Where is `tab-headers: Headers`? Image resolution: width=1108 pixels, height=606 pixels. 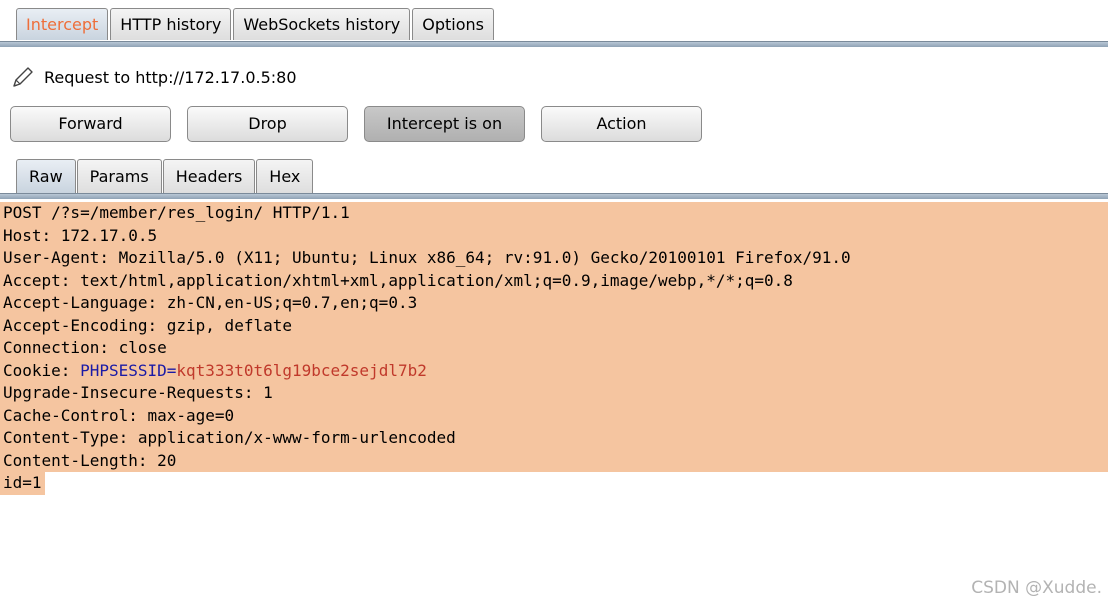 tab-headers: Headers is located at coordinates (209, 176).